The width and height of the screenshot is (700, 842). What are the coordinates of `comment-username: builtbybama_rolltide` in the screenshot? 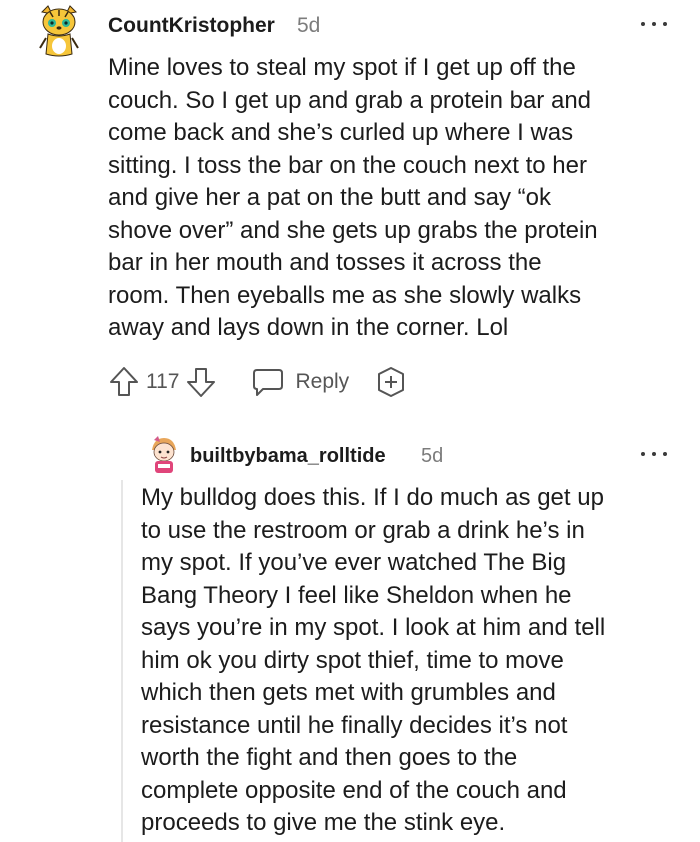 It's located at (288, 456).